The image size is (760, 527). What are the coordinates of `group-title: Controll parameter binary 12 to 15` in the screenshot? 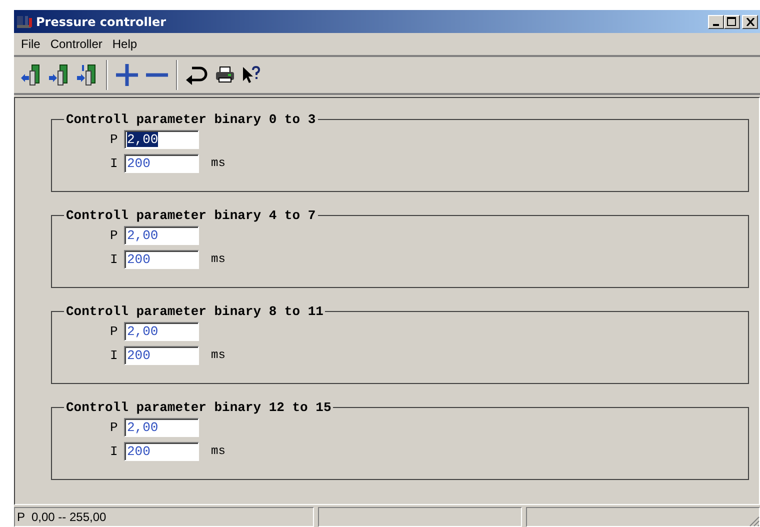 It's located at (198, 407).